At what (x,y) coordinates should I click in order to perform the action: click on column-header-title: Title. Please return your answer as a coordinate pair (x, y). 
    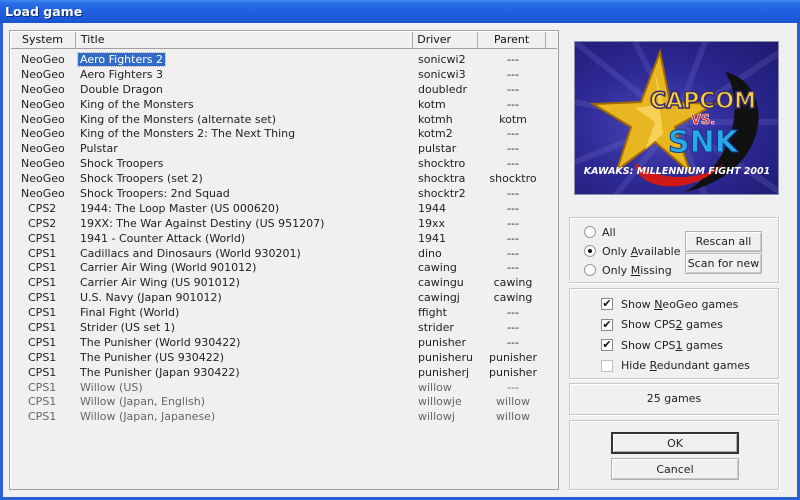
    Looking at the image, I should click on (245, 40).